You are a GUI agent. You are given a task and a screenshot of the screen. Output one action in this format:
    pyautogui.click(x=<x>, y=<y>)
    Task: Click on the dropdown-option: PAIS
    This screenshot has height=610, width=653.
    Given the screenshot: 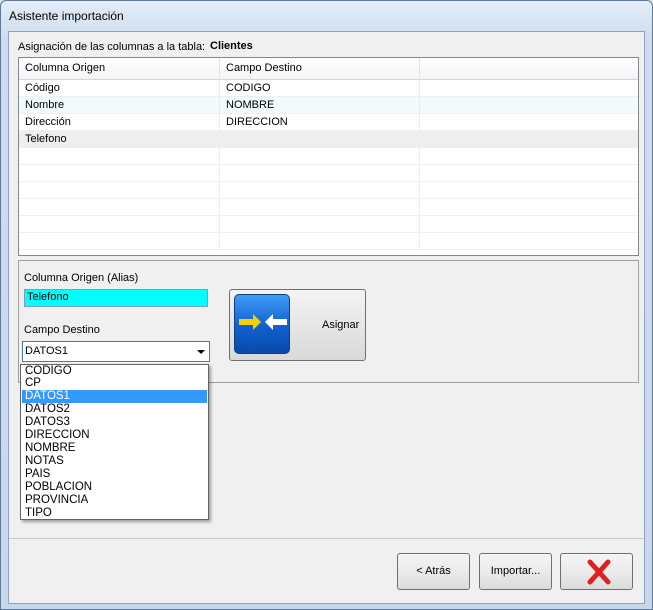 What is the action you would take?
    pyautogui.click(x=114, y=474)
    